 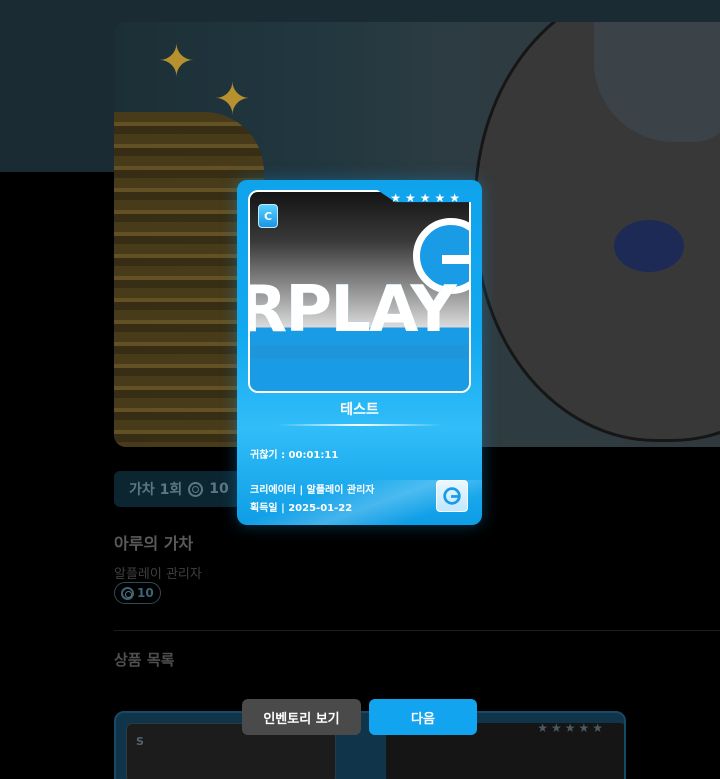 I want to click on rplay-badge-icon, so click(x=452, y=496).